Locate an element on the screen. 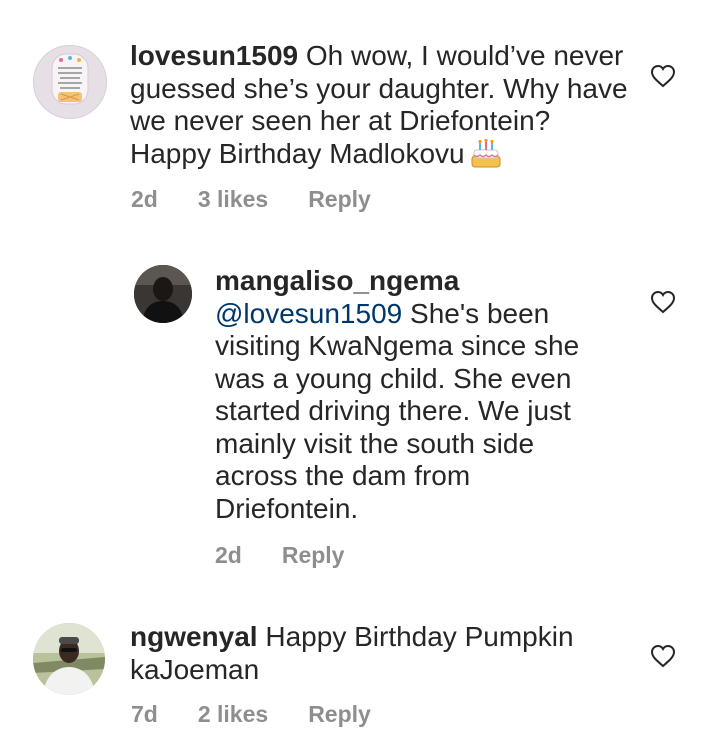 This screenshot has width=720, height=751. comment-age: 7d is located at coordinates (144, 714).